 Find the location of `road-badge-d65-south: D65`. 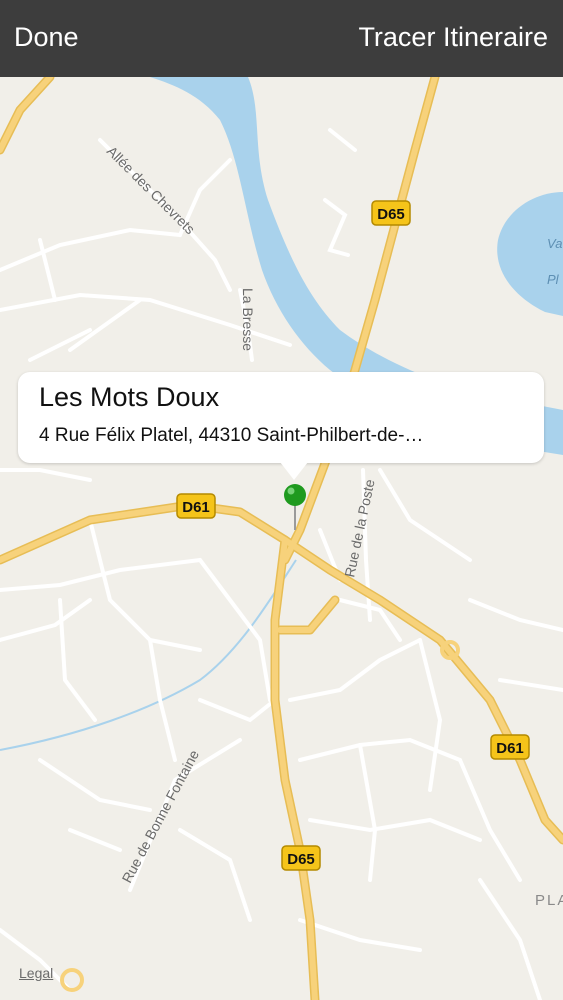

road-badge-d65-south: D65 is located at coordinates (301, 858).